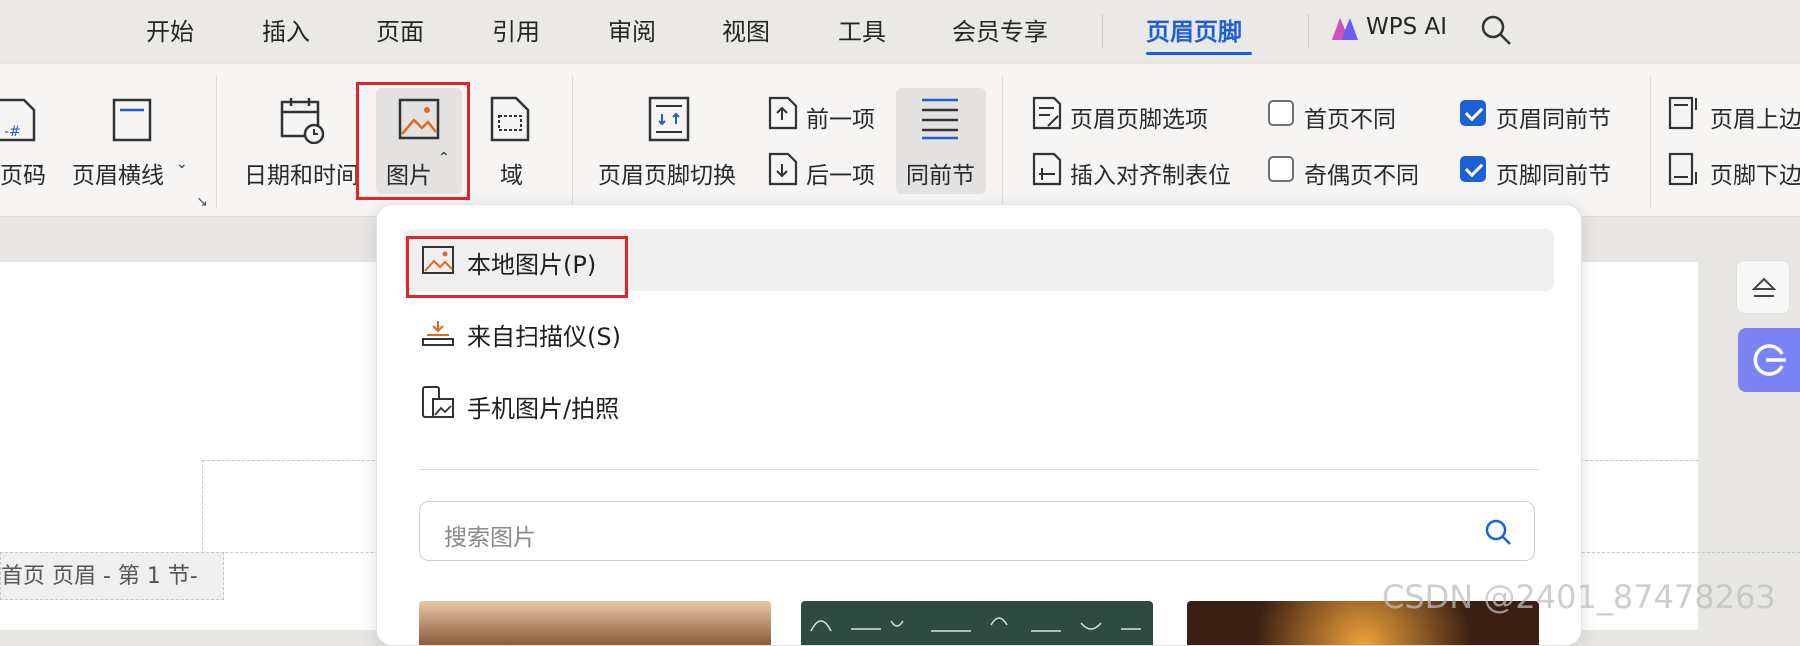 Image resolution: width=1800 pixels, height=646 pixels. Describe the element at coordinates (438, 332) in the screenshot. I see `scanner-icon` at that location.